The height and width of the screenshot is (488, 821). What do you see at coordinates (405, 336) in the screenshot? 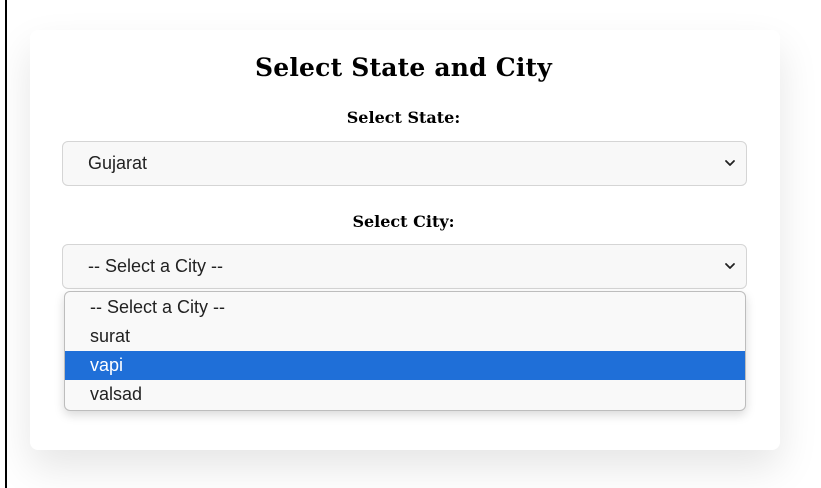
I see `city-option-surat: surat` at bounding box center [405, 336].